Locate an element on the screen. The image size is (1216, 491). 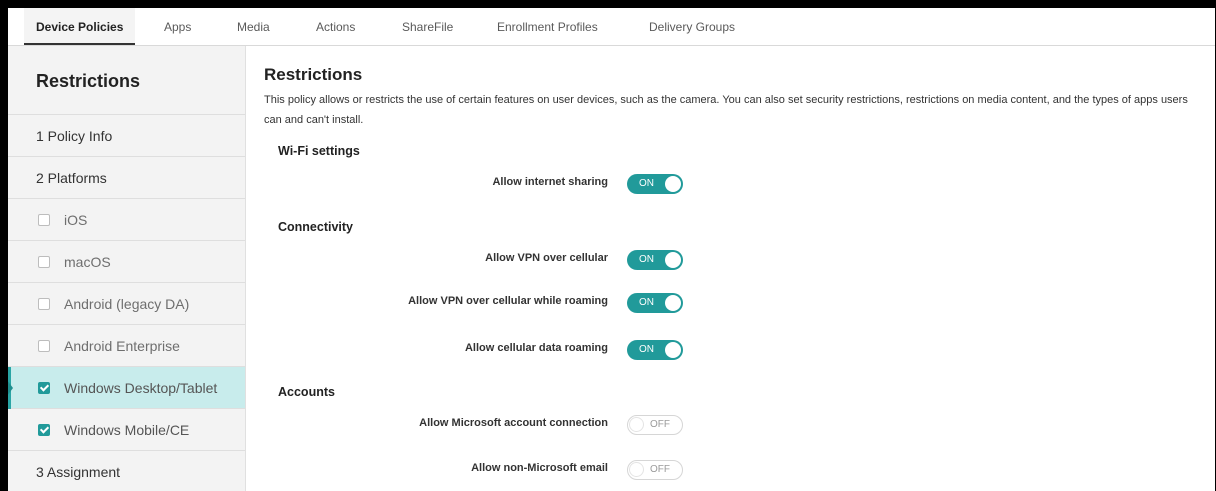
vpn-cellular-toggle: ON is located at coordinates (655, 260).